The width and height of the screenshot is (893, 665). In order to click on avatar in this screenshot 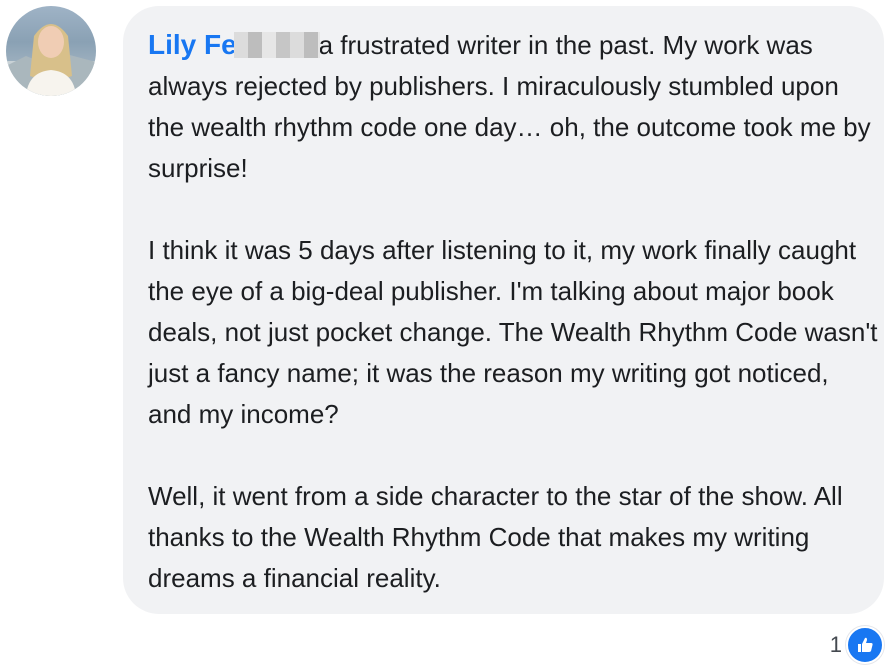, I will do `click(51, 51)`.